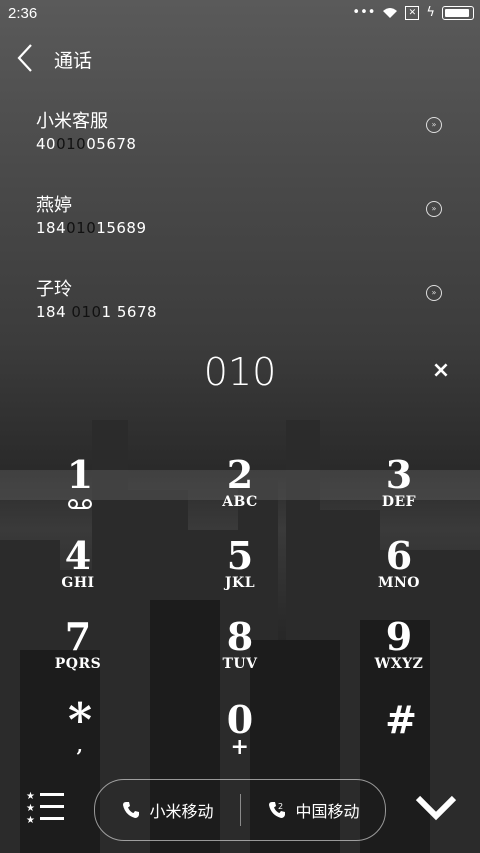 The height and width of the screenshot is (853, 480). I want to click on contact-number: 18401015689, so click(91, 228).